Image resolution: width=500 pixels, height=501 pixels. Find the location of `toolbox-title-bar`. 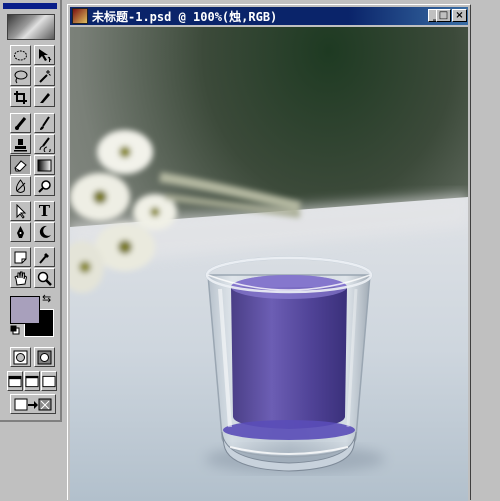

toolbox-title-bar is located at coordinates (30, 6).